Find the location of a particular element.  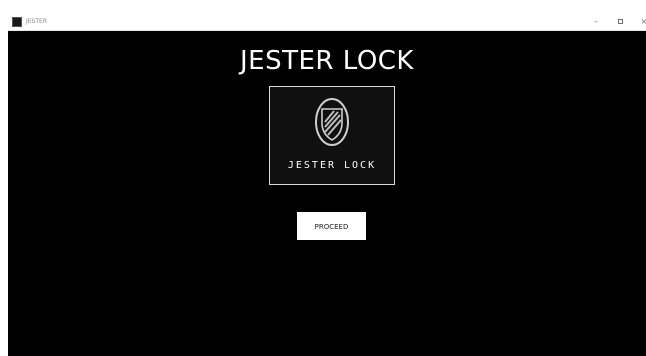

close-button: × is located at coordinates (639, 22).